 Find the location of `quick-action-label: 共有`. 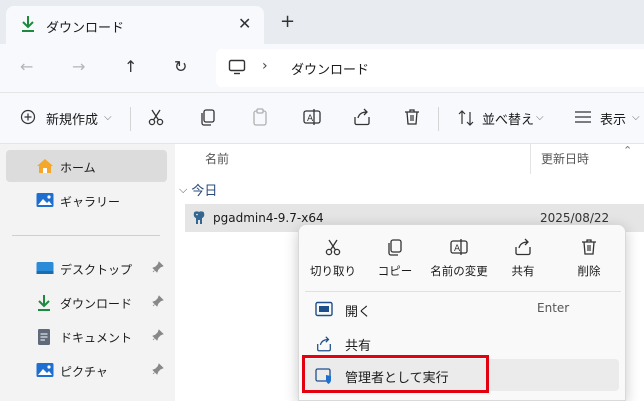

quick-action-label: 共有 is located at coordinates (523, 271).